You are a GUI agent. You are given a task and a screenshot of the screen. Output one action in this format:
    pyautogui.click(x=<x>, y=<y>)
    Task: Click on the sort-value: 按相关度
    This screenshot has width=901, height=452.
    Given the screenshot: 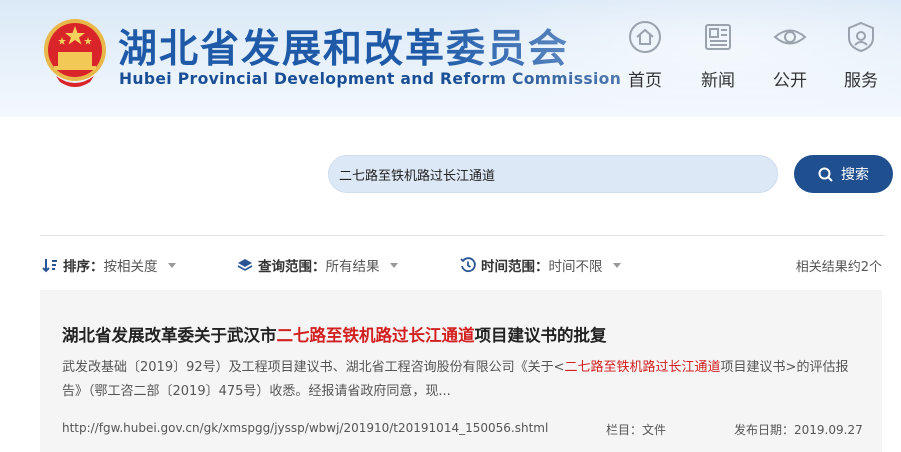 What is the action you would take?
    pyautogui.click(x=130, y=267)
    